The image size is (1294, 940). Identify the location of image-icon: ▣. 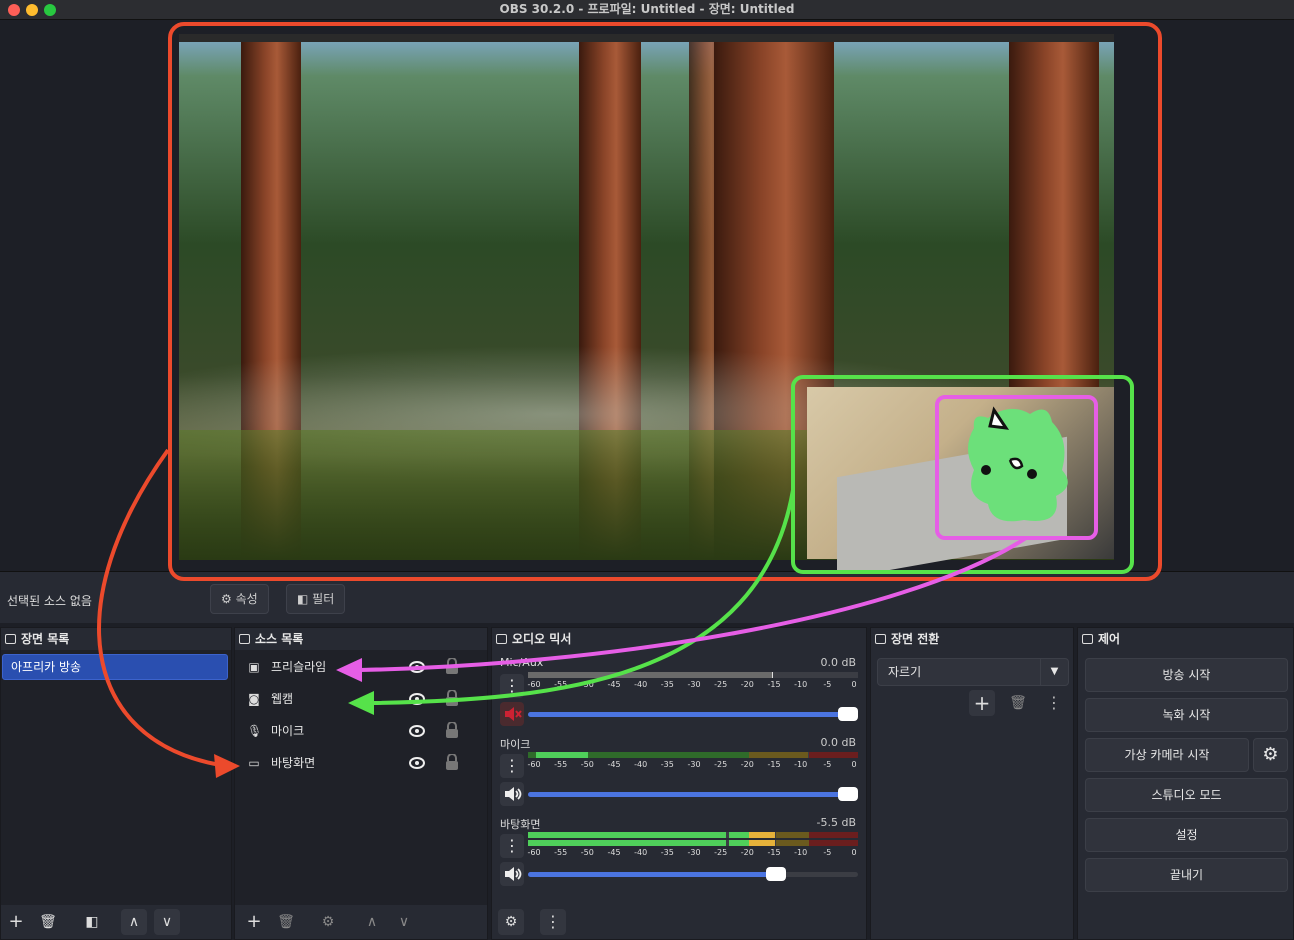
(254, 667).